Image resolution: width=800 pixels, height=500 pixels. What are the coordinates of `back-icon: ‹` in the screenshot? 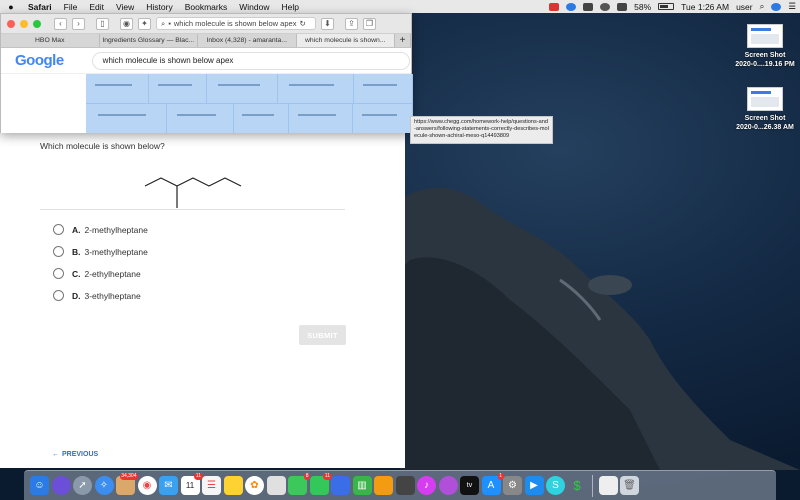 It's located at (60, 23).